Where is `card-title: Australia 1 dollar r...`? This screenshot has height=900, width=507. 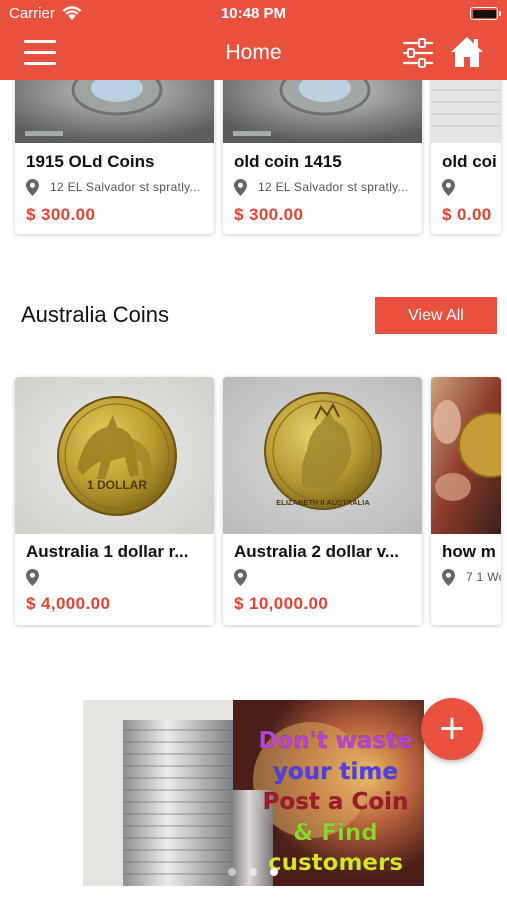
card-title: Australia 1 dollar r... is located at coordinates (107, 551).